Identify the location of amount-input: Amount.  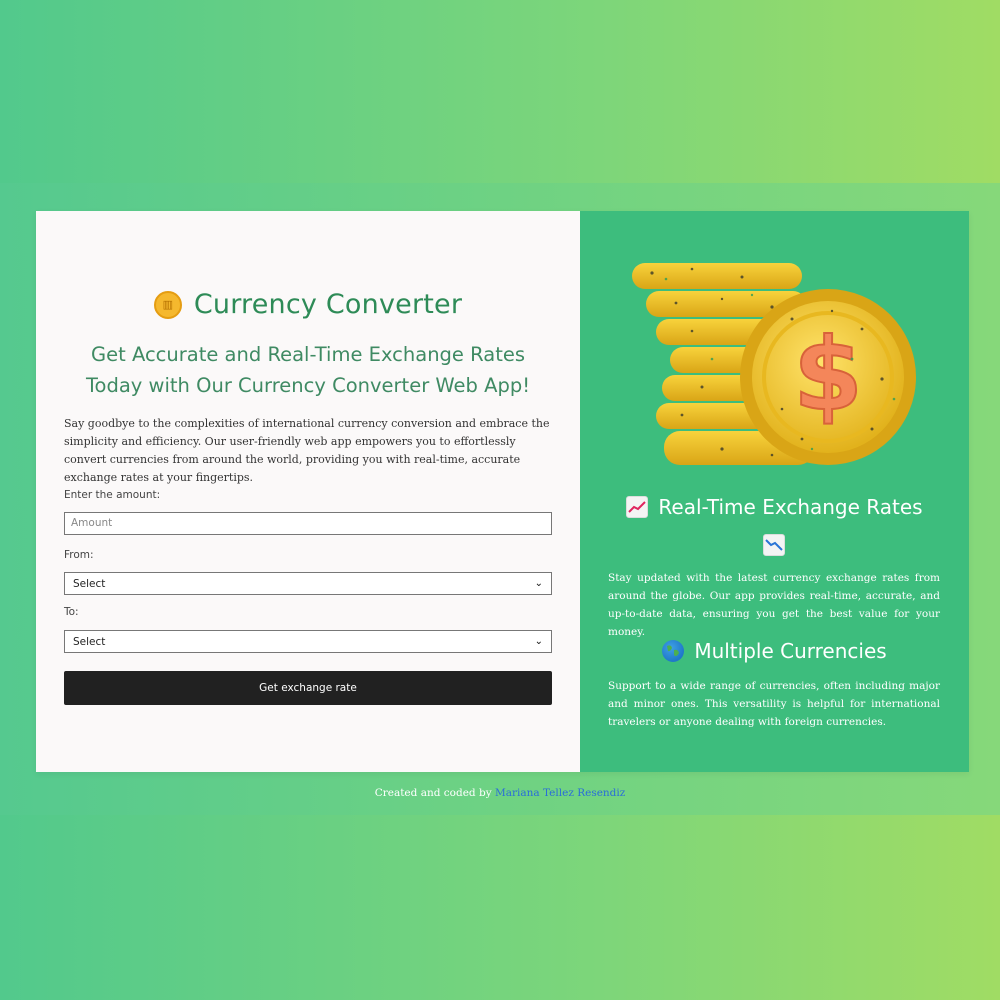
(308, 523).